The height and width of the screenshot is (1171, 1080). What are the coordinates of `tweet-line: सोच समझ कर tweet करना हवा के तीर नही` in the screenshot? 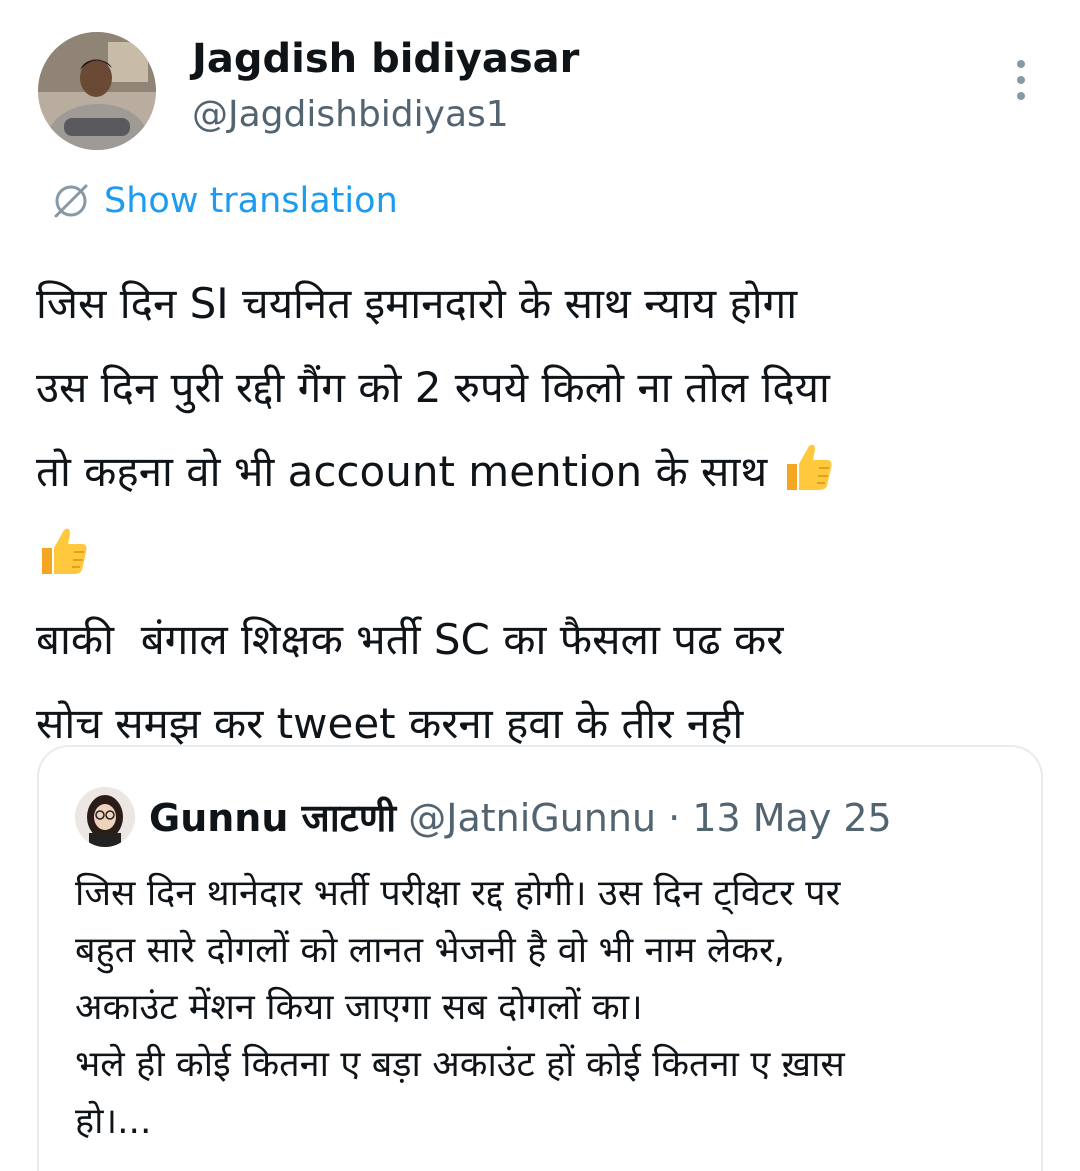 It's located at (390, 723).